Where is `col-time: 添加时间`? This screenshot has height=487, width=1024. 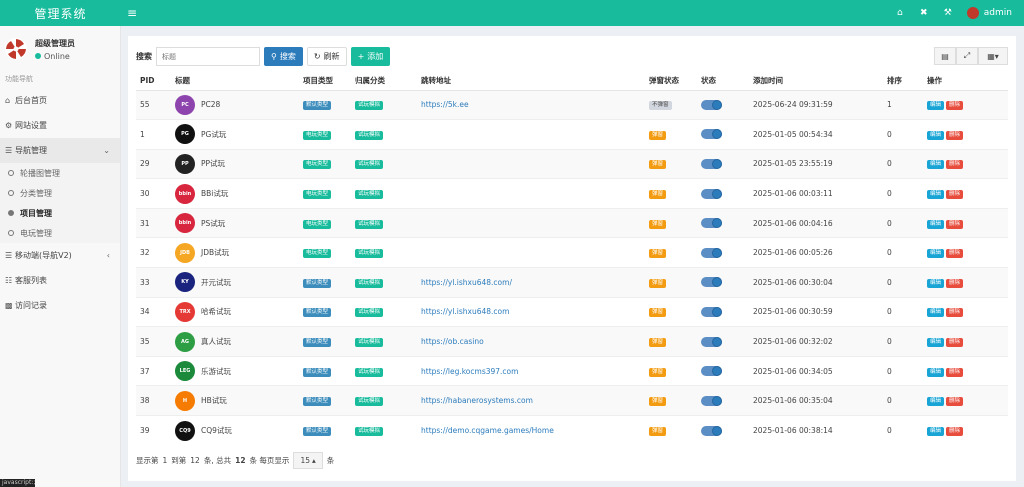
col-time: 添加时间 is located at coordinates (816, 81).